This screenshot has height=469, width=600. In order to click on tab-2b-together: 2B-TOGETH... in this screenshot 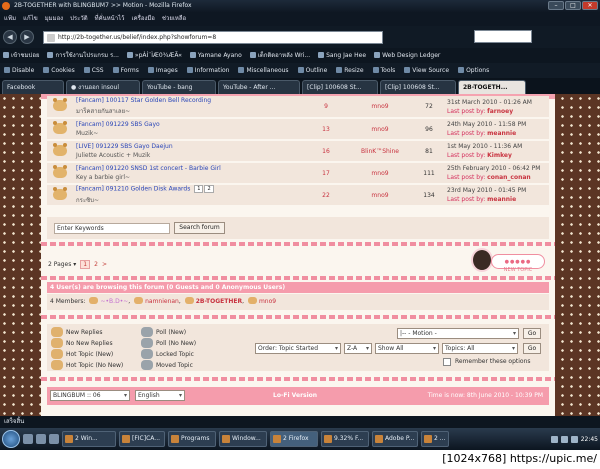, I will do `click(492, 87)`.